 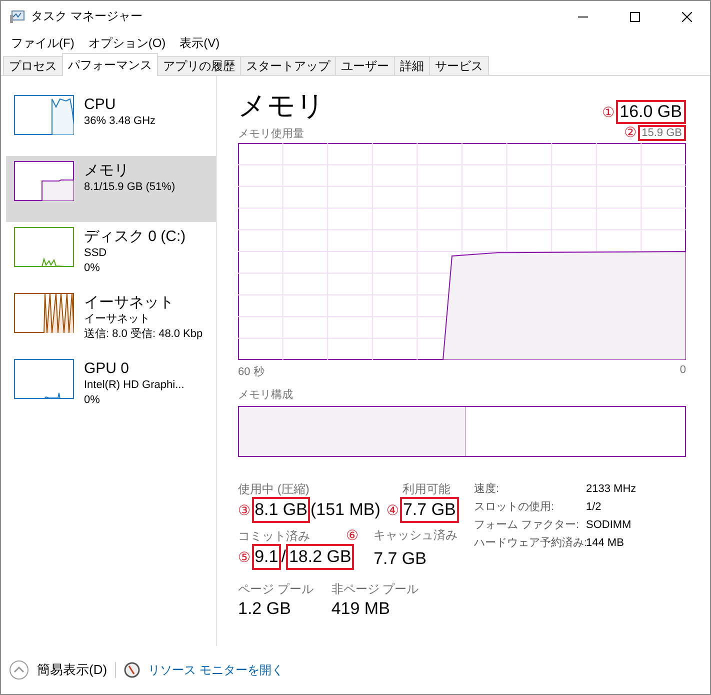 What do you see at coordinates (143, 334) in the screenshot?
I see `resource-detail: 送信: 8.0 受信: 48.0 Kbp` at bounding box center [143, 334].